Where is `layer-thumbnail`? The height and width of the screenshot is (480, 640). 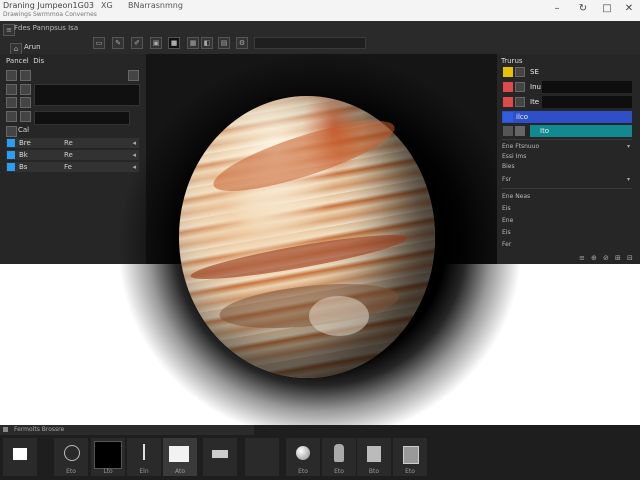 layer-thumbnail is located at coordinates (508, 117).